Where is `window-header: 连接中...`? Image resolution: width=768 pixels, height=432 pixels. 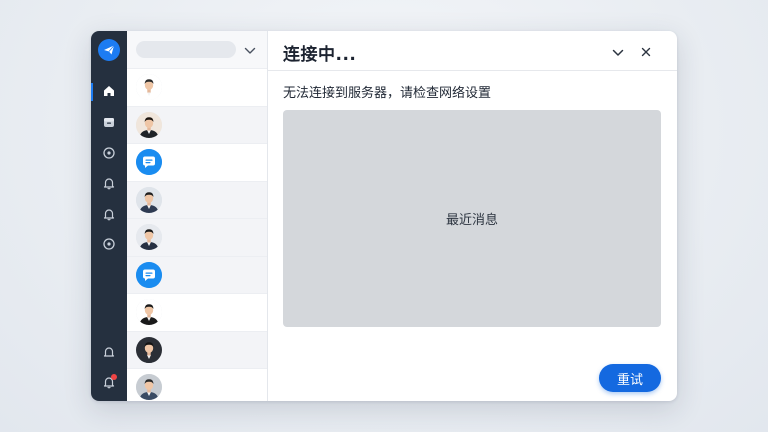
window-header: 连接中... is located at coordinates (472, 51).